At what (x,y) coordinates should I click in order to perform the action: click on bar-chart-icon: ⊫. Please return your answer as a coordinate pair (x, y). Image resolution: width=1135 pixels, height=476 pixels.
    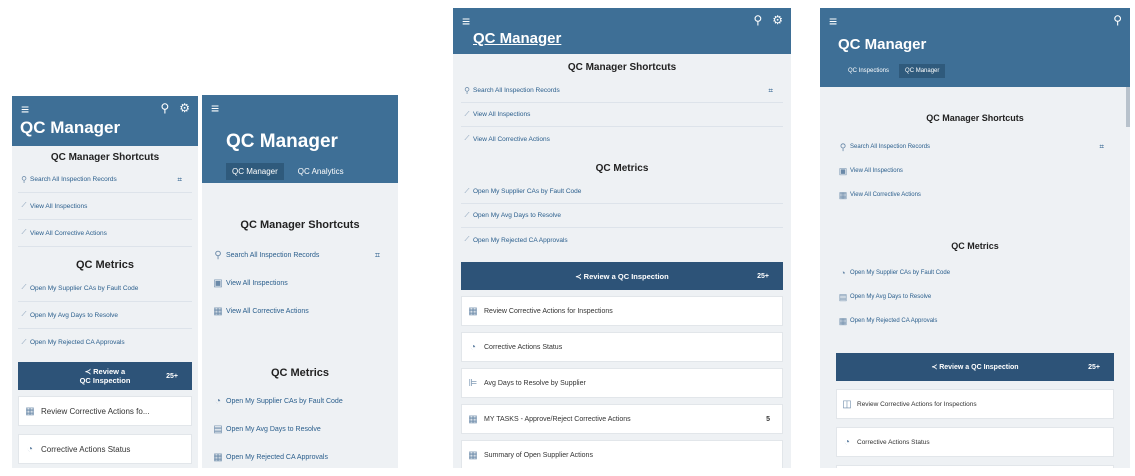
    Looking at the image, I should click on (473, 383).